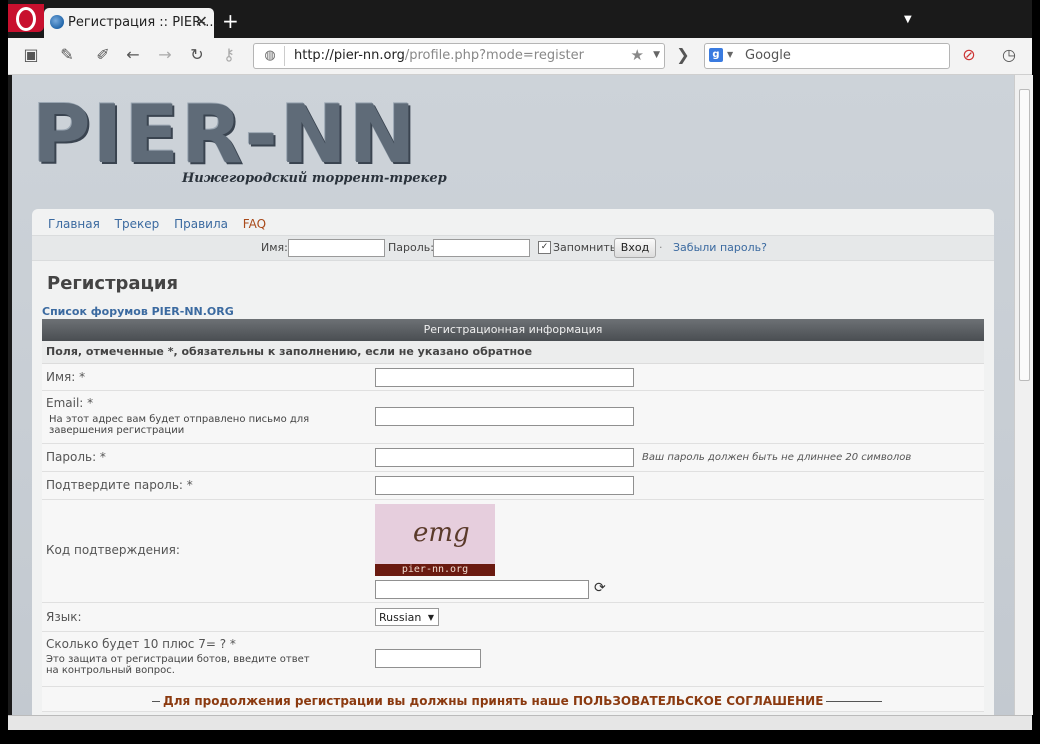 Image resolution: width=1040 pixels, height=744 pixels. What do you see at coordinates (113, 283) in the screenshot?
I see `page-title: Регистрация` at bounding box center [113, 283].